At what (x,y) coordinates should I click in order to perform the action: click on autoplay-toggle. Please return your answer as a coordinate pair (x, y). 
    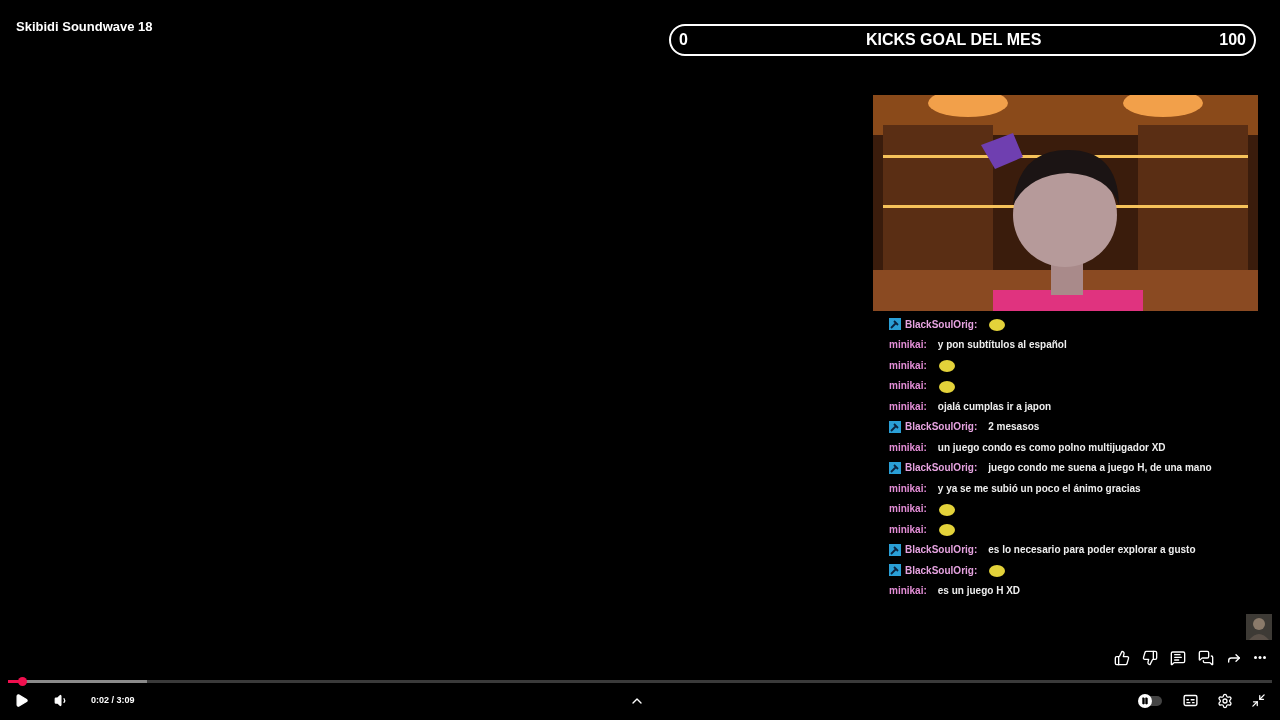
    Looking at the image, I should click on (1151, 700).